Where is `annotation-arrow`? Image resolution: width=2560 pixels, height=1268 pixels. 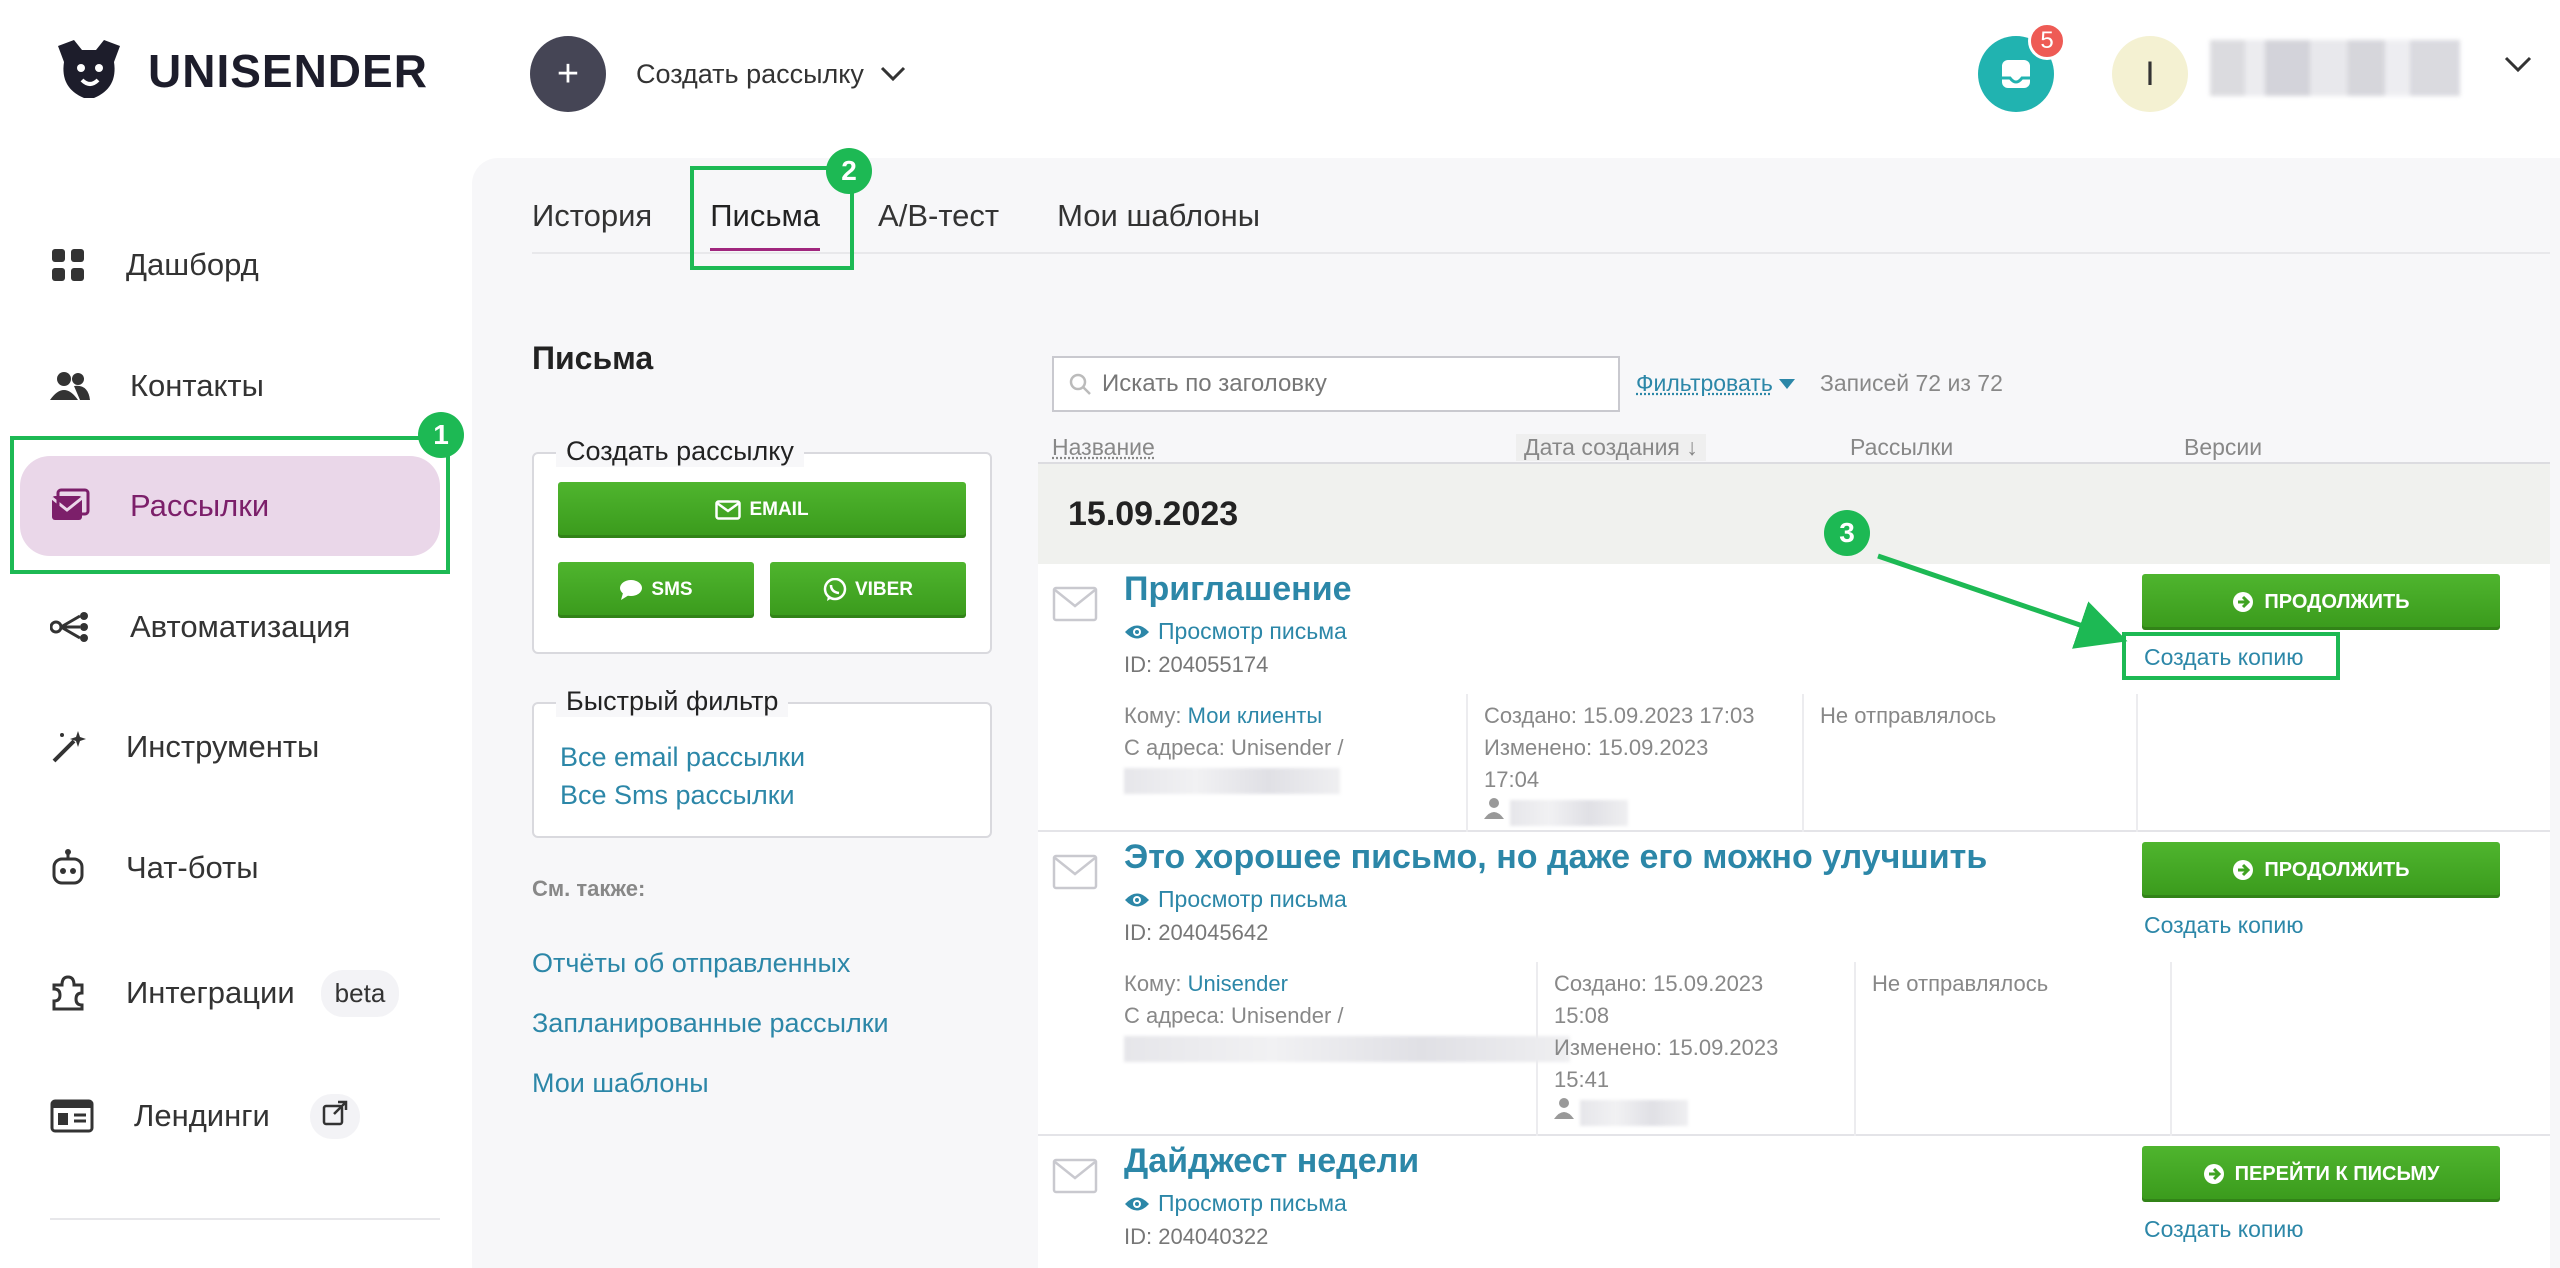
annotation-arrow is located at coordinates (2002, 601).